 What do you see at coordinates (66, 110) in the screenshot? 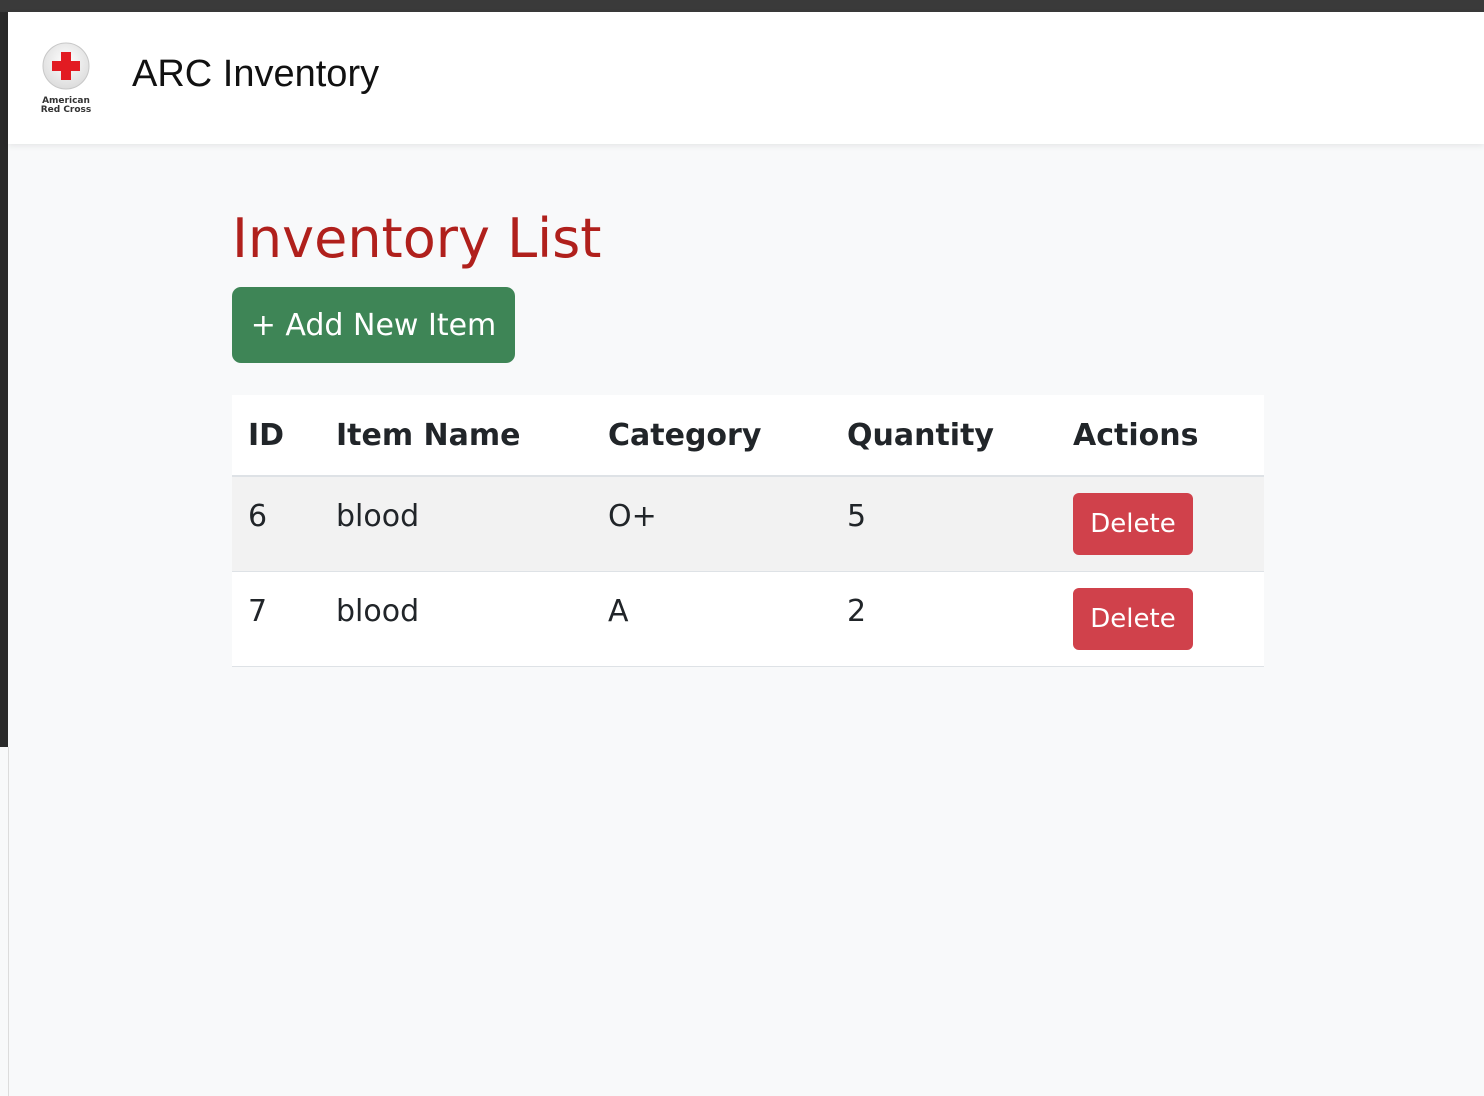
I see `logo-text-line2: Red Cross` at bounding box center [66, 110].